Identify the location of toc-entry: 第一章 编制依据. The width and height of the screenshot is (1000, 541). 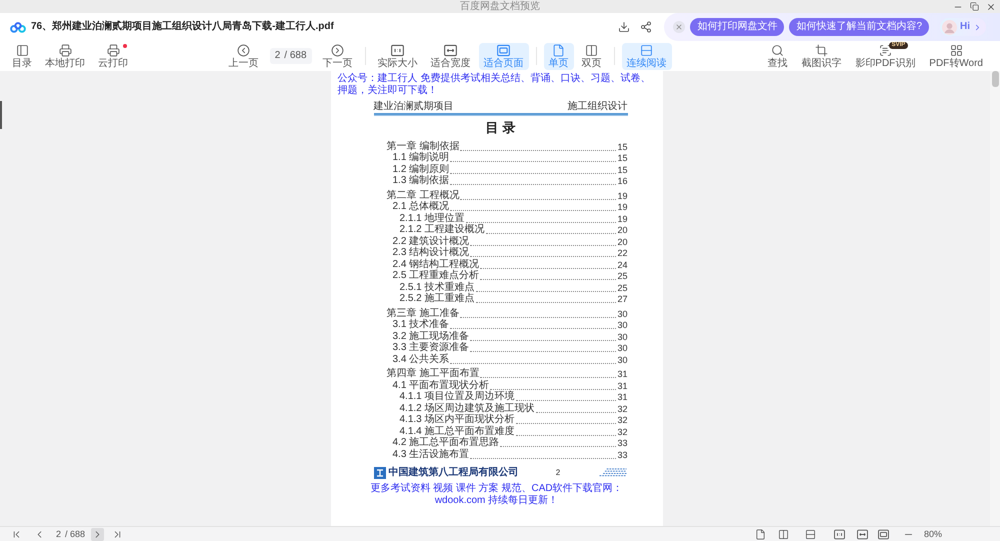
(423, 147).